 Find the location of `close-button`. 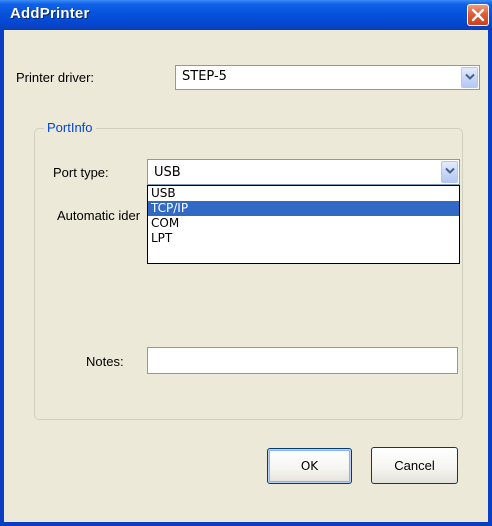

close-button is located at coordinates (478, 15).